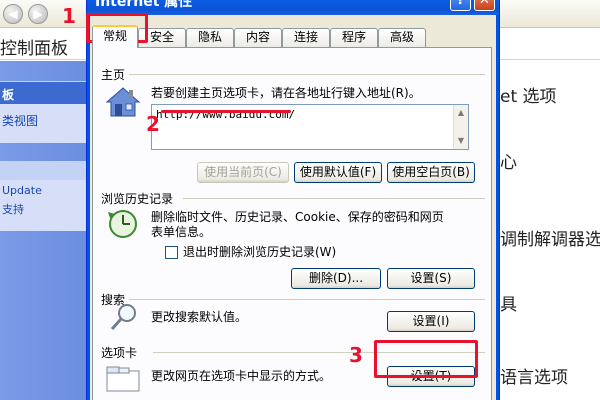  I want to click on tab-connections: 连接, so click(306, 37).